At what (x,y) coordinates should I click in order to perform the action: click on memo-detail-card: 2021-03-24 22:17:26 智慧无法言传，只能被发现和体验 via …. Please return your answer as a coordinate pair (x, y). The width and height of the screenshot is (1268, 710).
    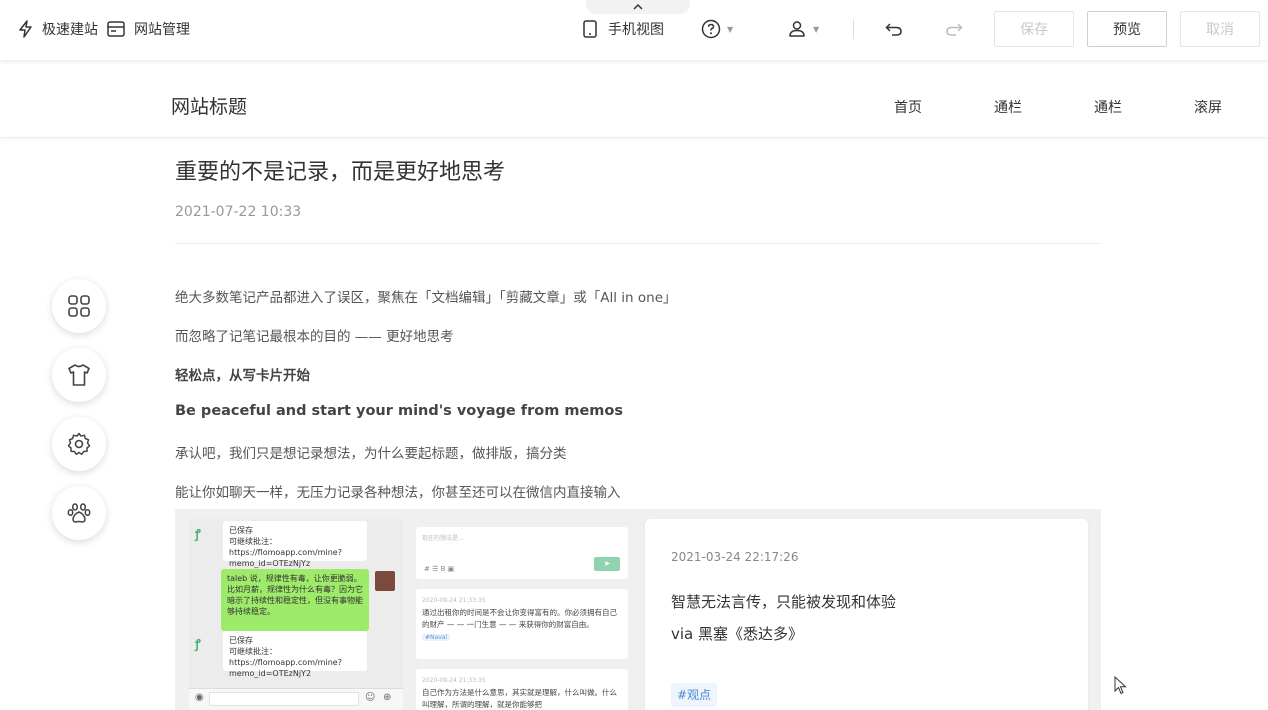
    Looking at the image, I should click on (866, 614).